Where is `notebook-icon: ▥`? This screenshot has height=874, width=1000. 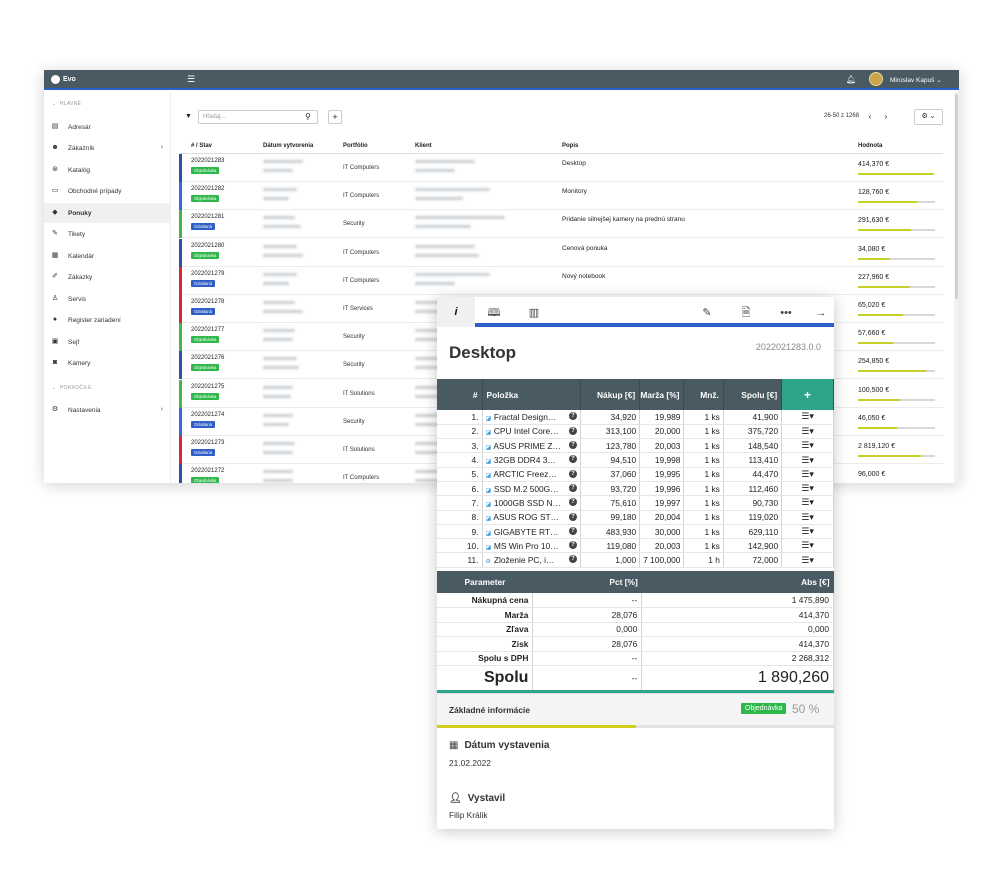
notebook-icon: ▥ is located at coordinates (534, 313).